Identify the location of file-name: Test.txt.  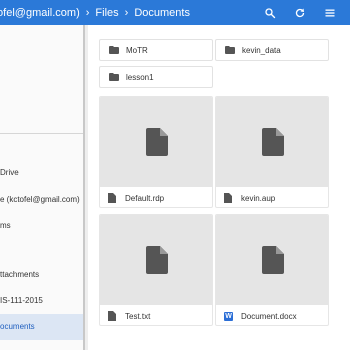
(138, 316).